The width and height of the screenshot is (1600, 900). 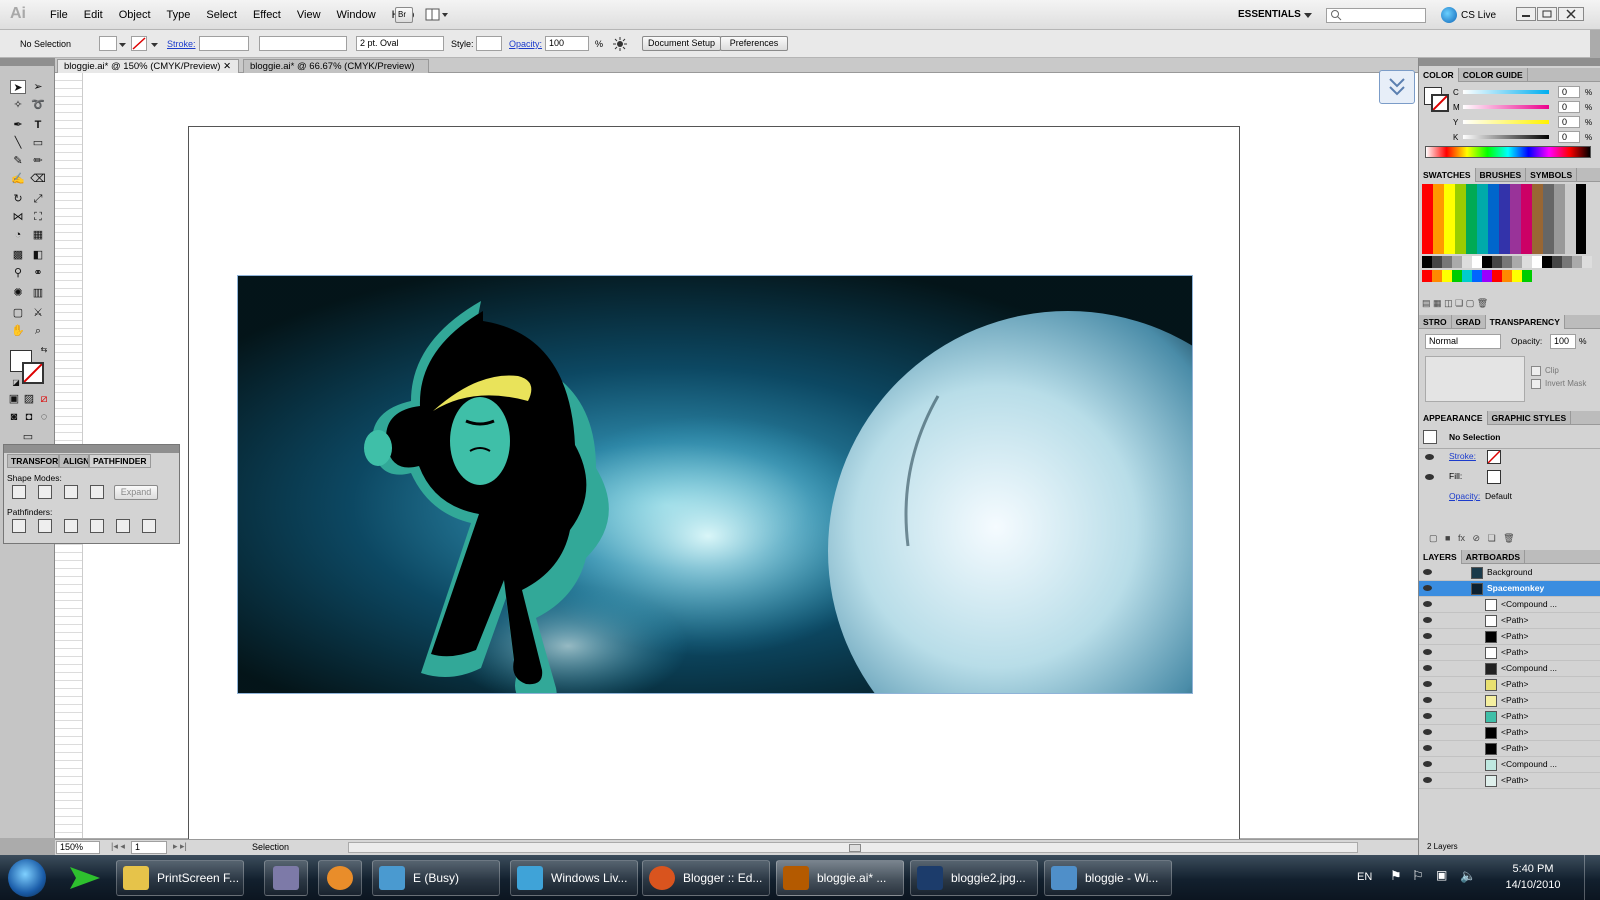 I want to click on tab-gradient: GRAD, so click(x=1469, y=322).